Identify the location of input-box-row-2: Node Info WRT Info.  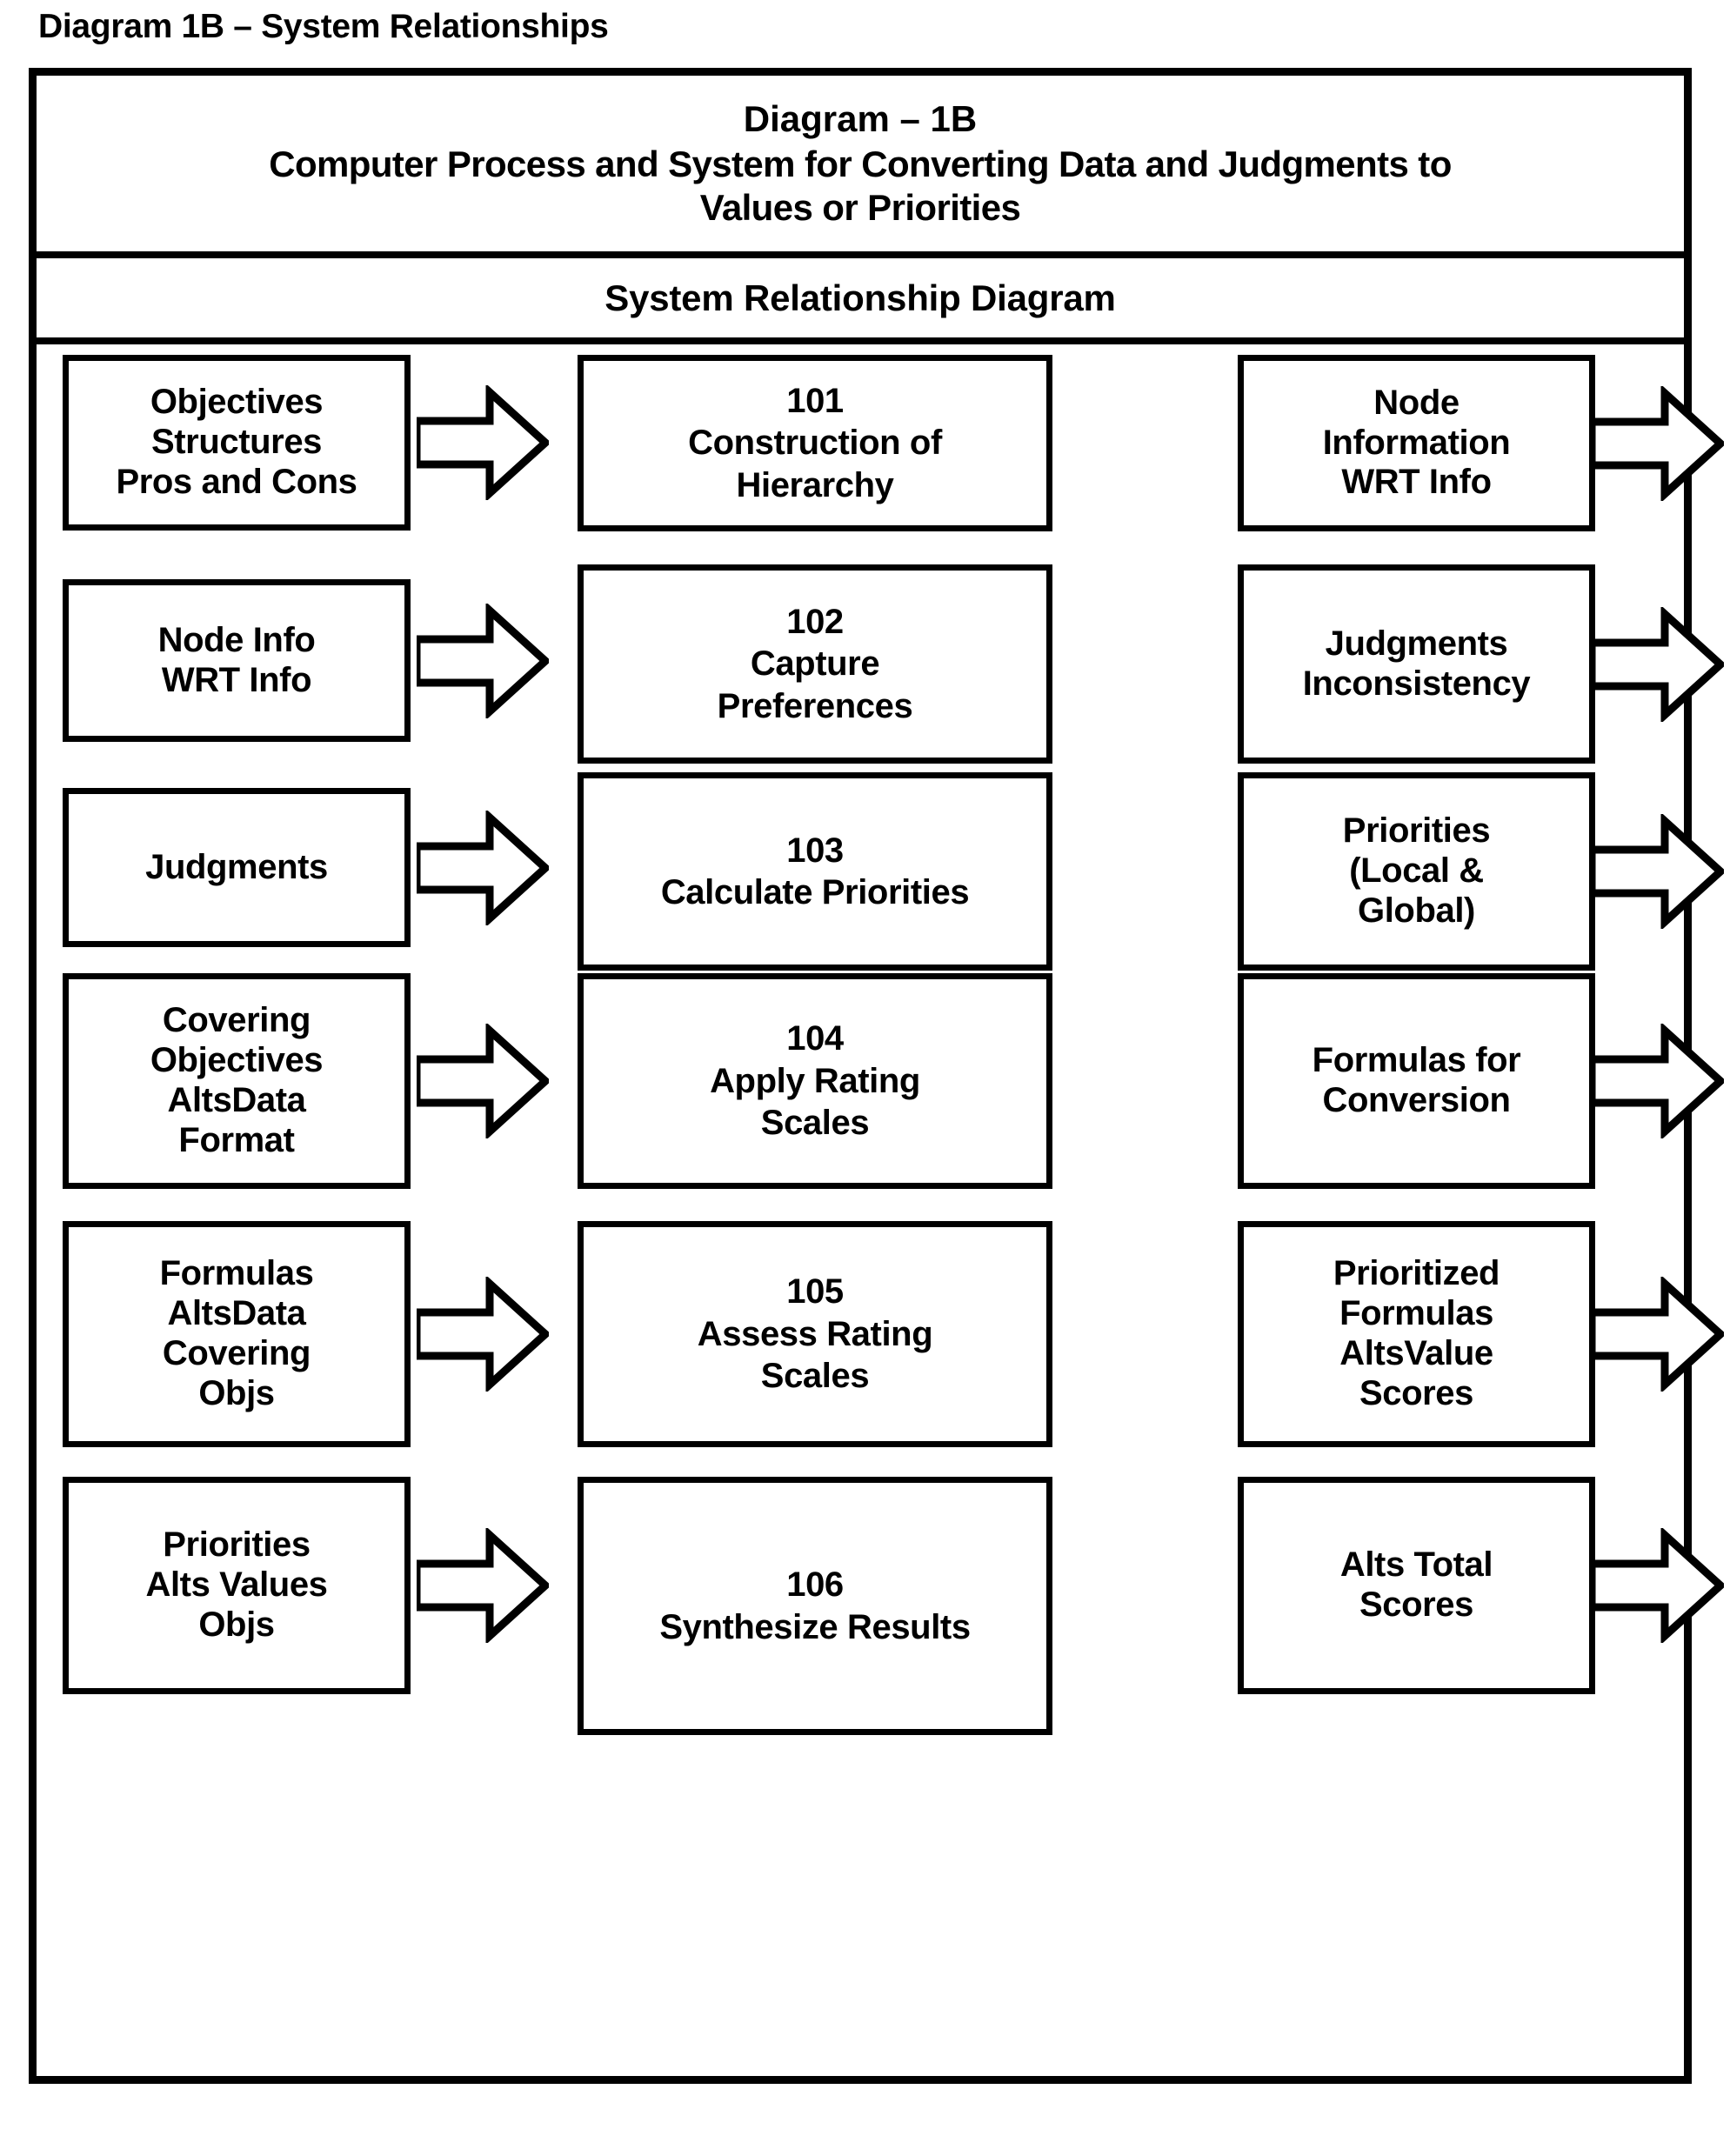
(237, 660).